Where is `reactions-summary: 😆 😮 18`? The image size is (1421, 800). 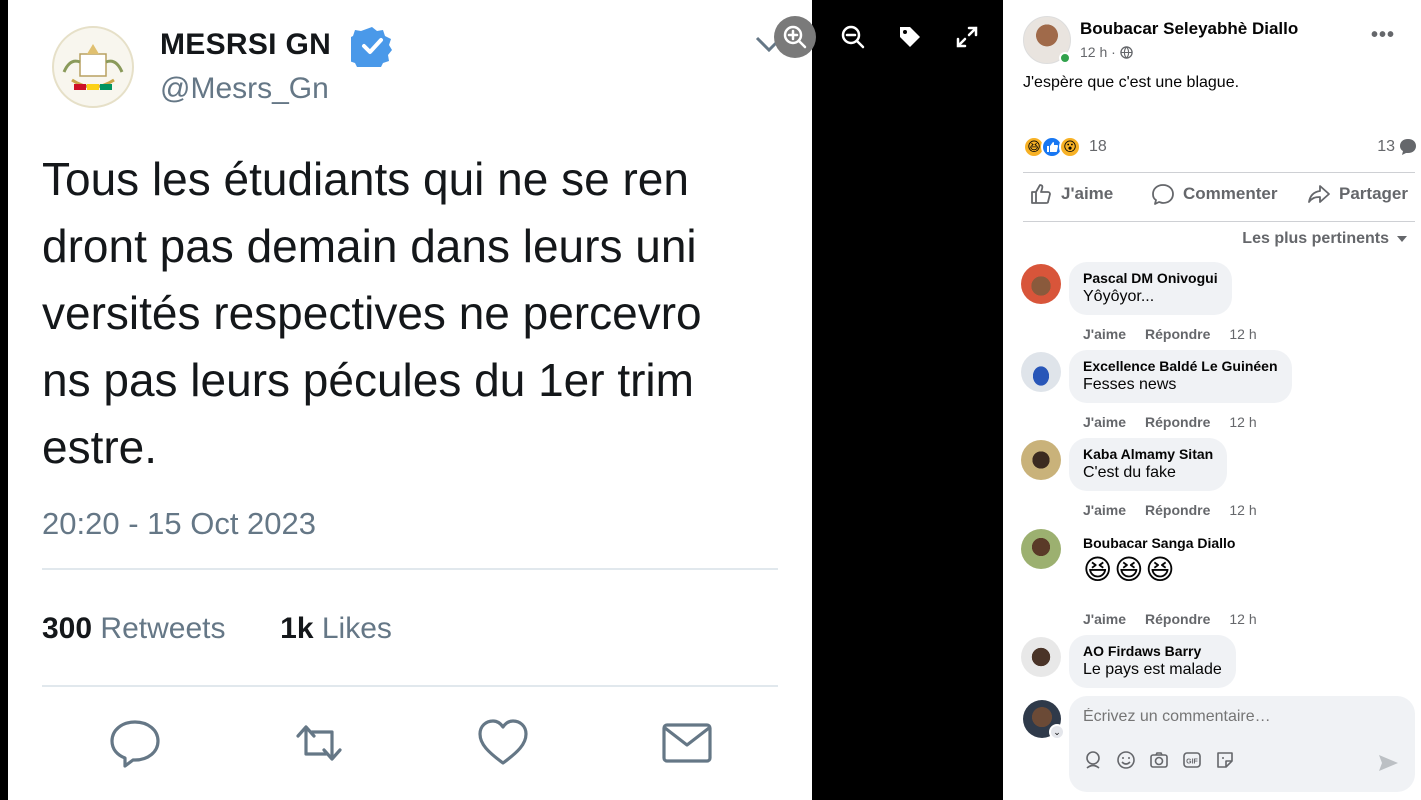
reactions-summary: 😆 😮 18 is located at coordinates (1065, 147).